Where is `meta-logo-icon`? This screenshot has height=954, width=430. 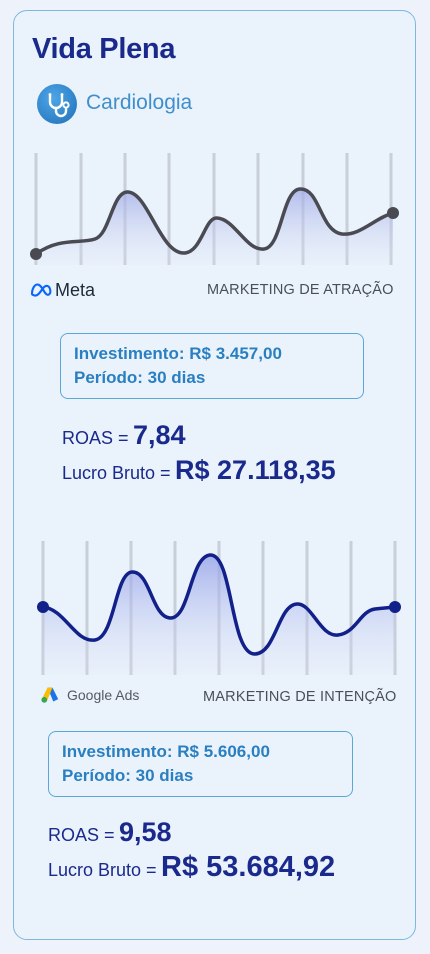 meta-logo-icon is located at coordinates (41, 290).